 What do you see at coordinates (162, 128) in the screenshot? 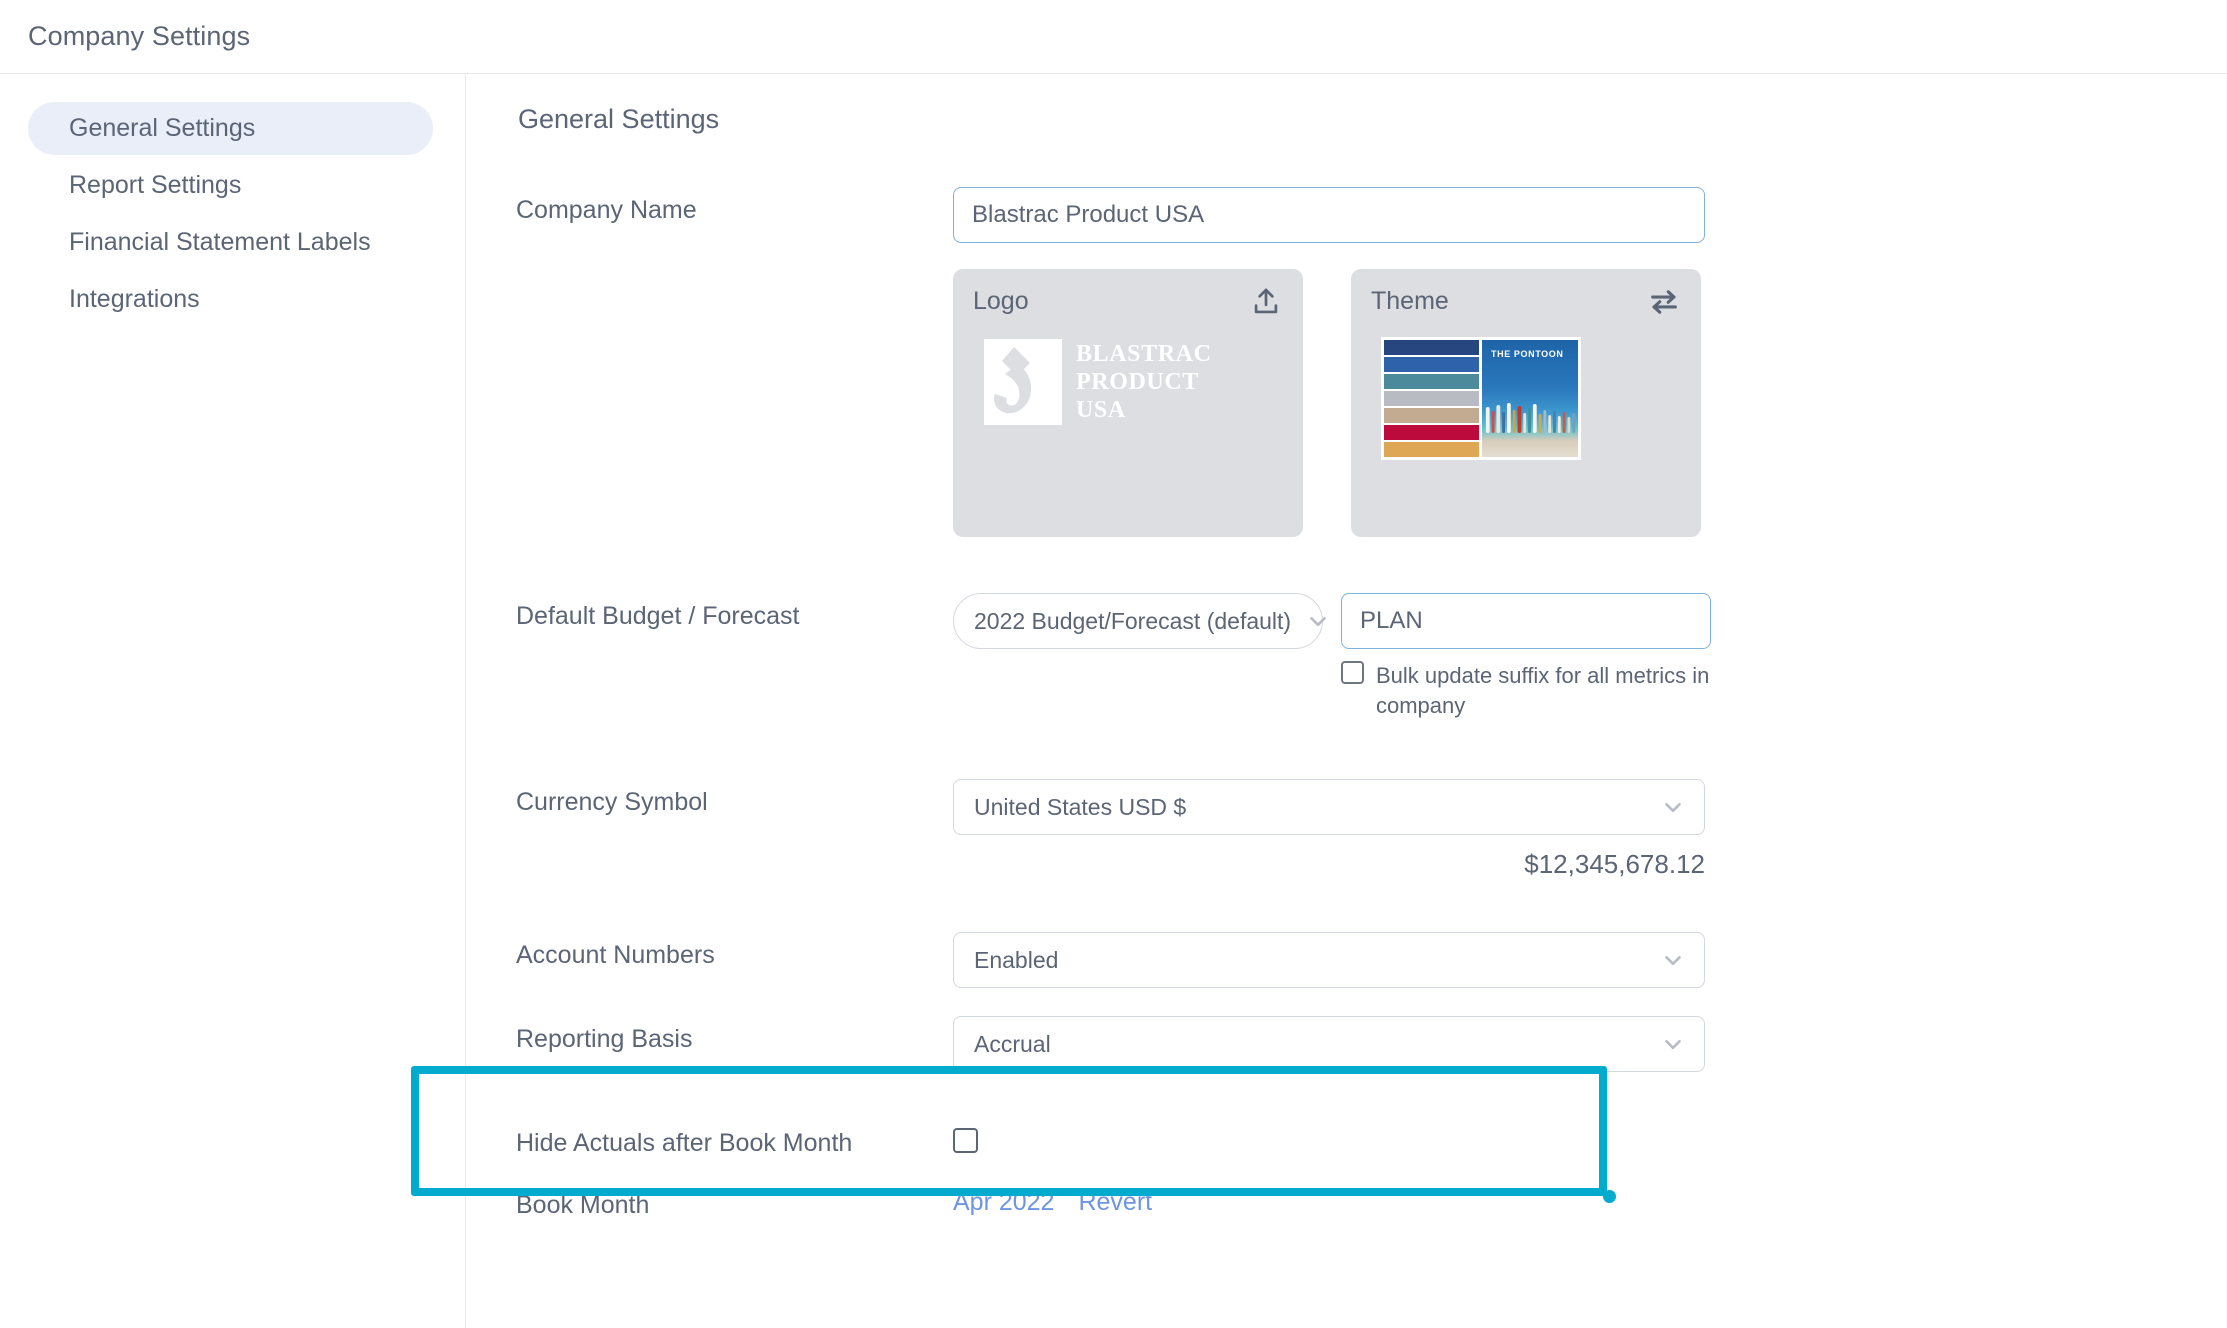
I see `sidebar-item-label: General Settings` at bounding box center [162, 128].